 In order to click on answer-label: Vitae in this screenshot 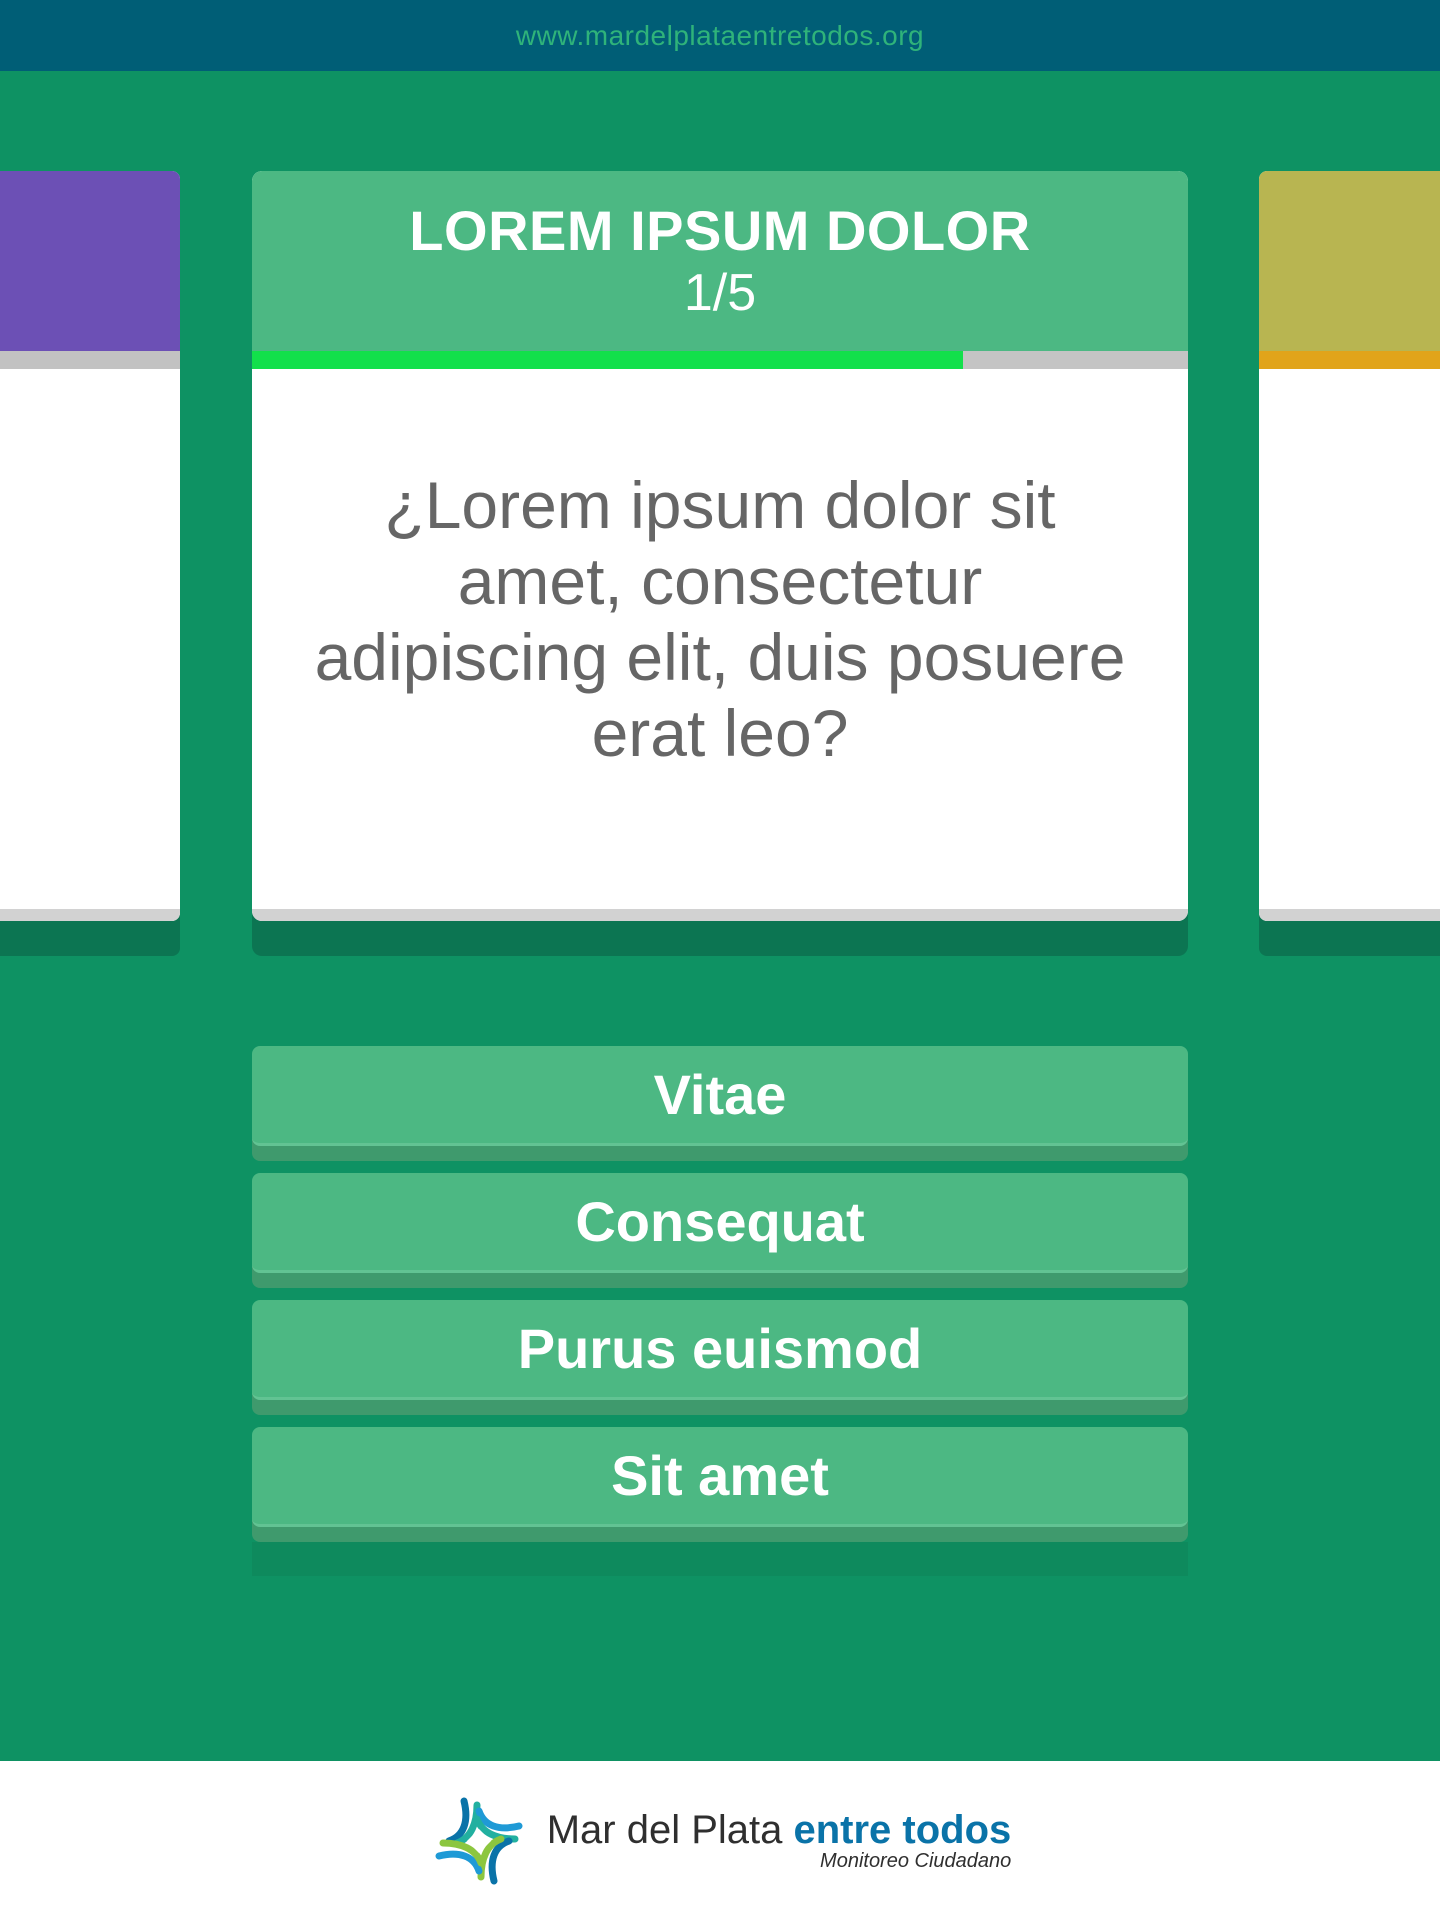, I will do `click(720, 1096)`.